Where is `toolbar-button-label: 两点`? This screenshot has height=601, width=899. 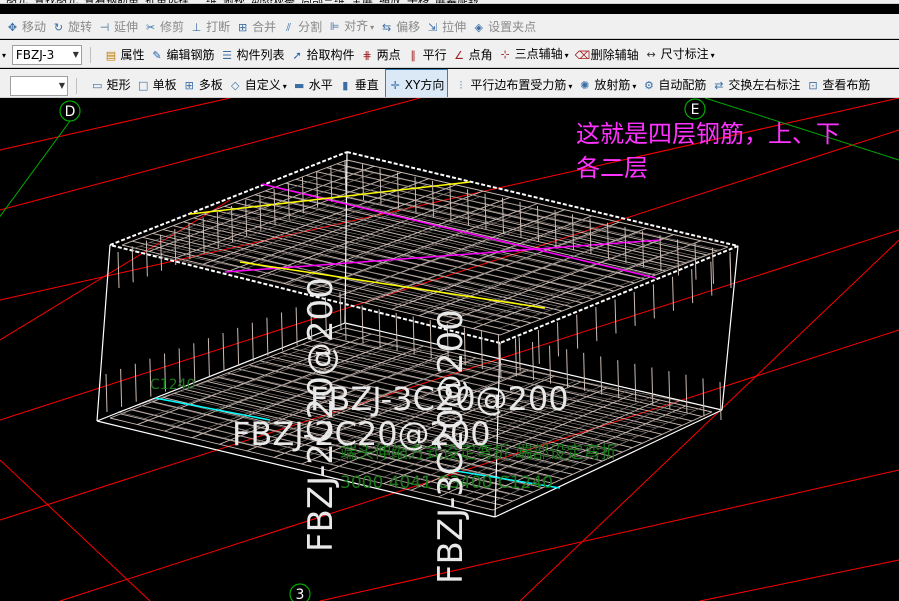 toolbar-button-label: 两点 is located at coordinates (388, 55).